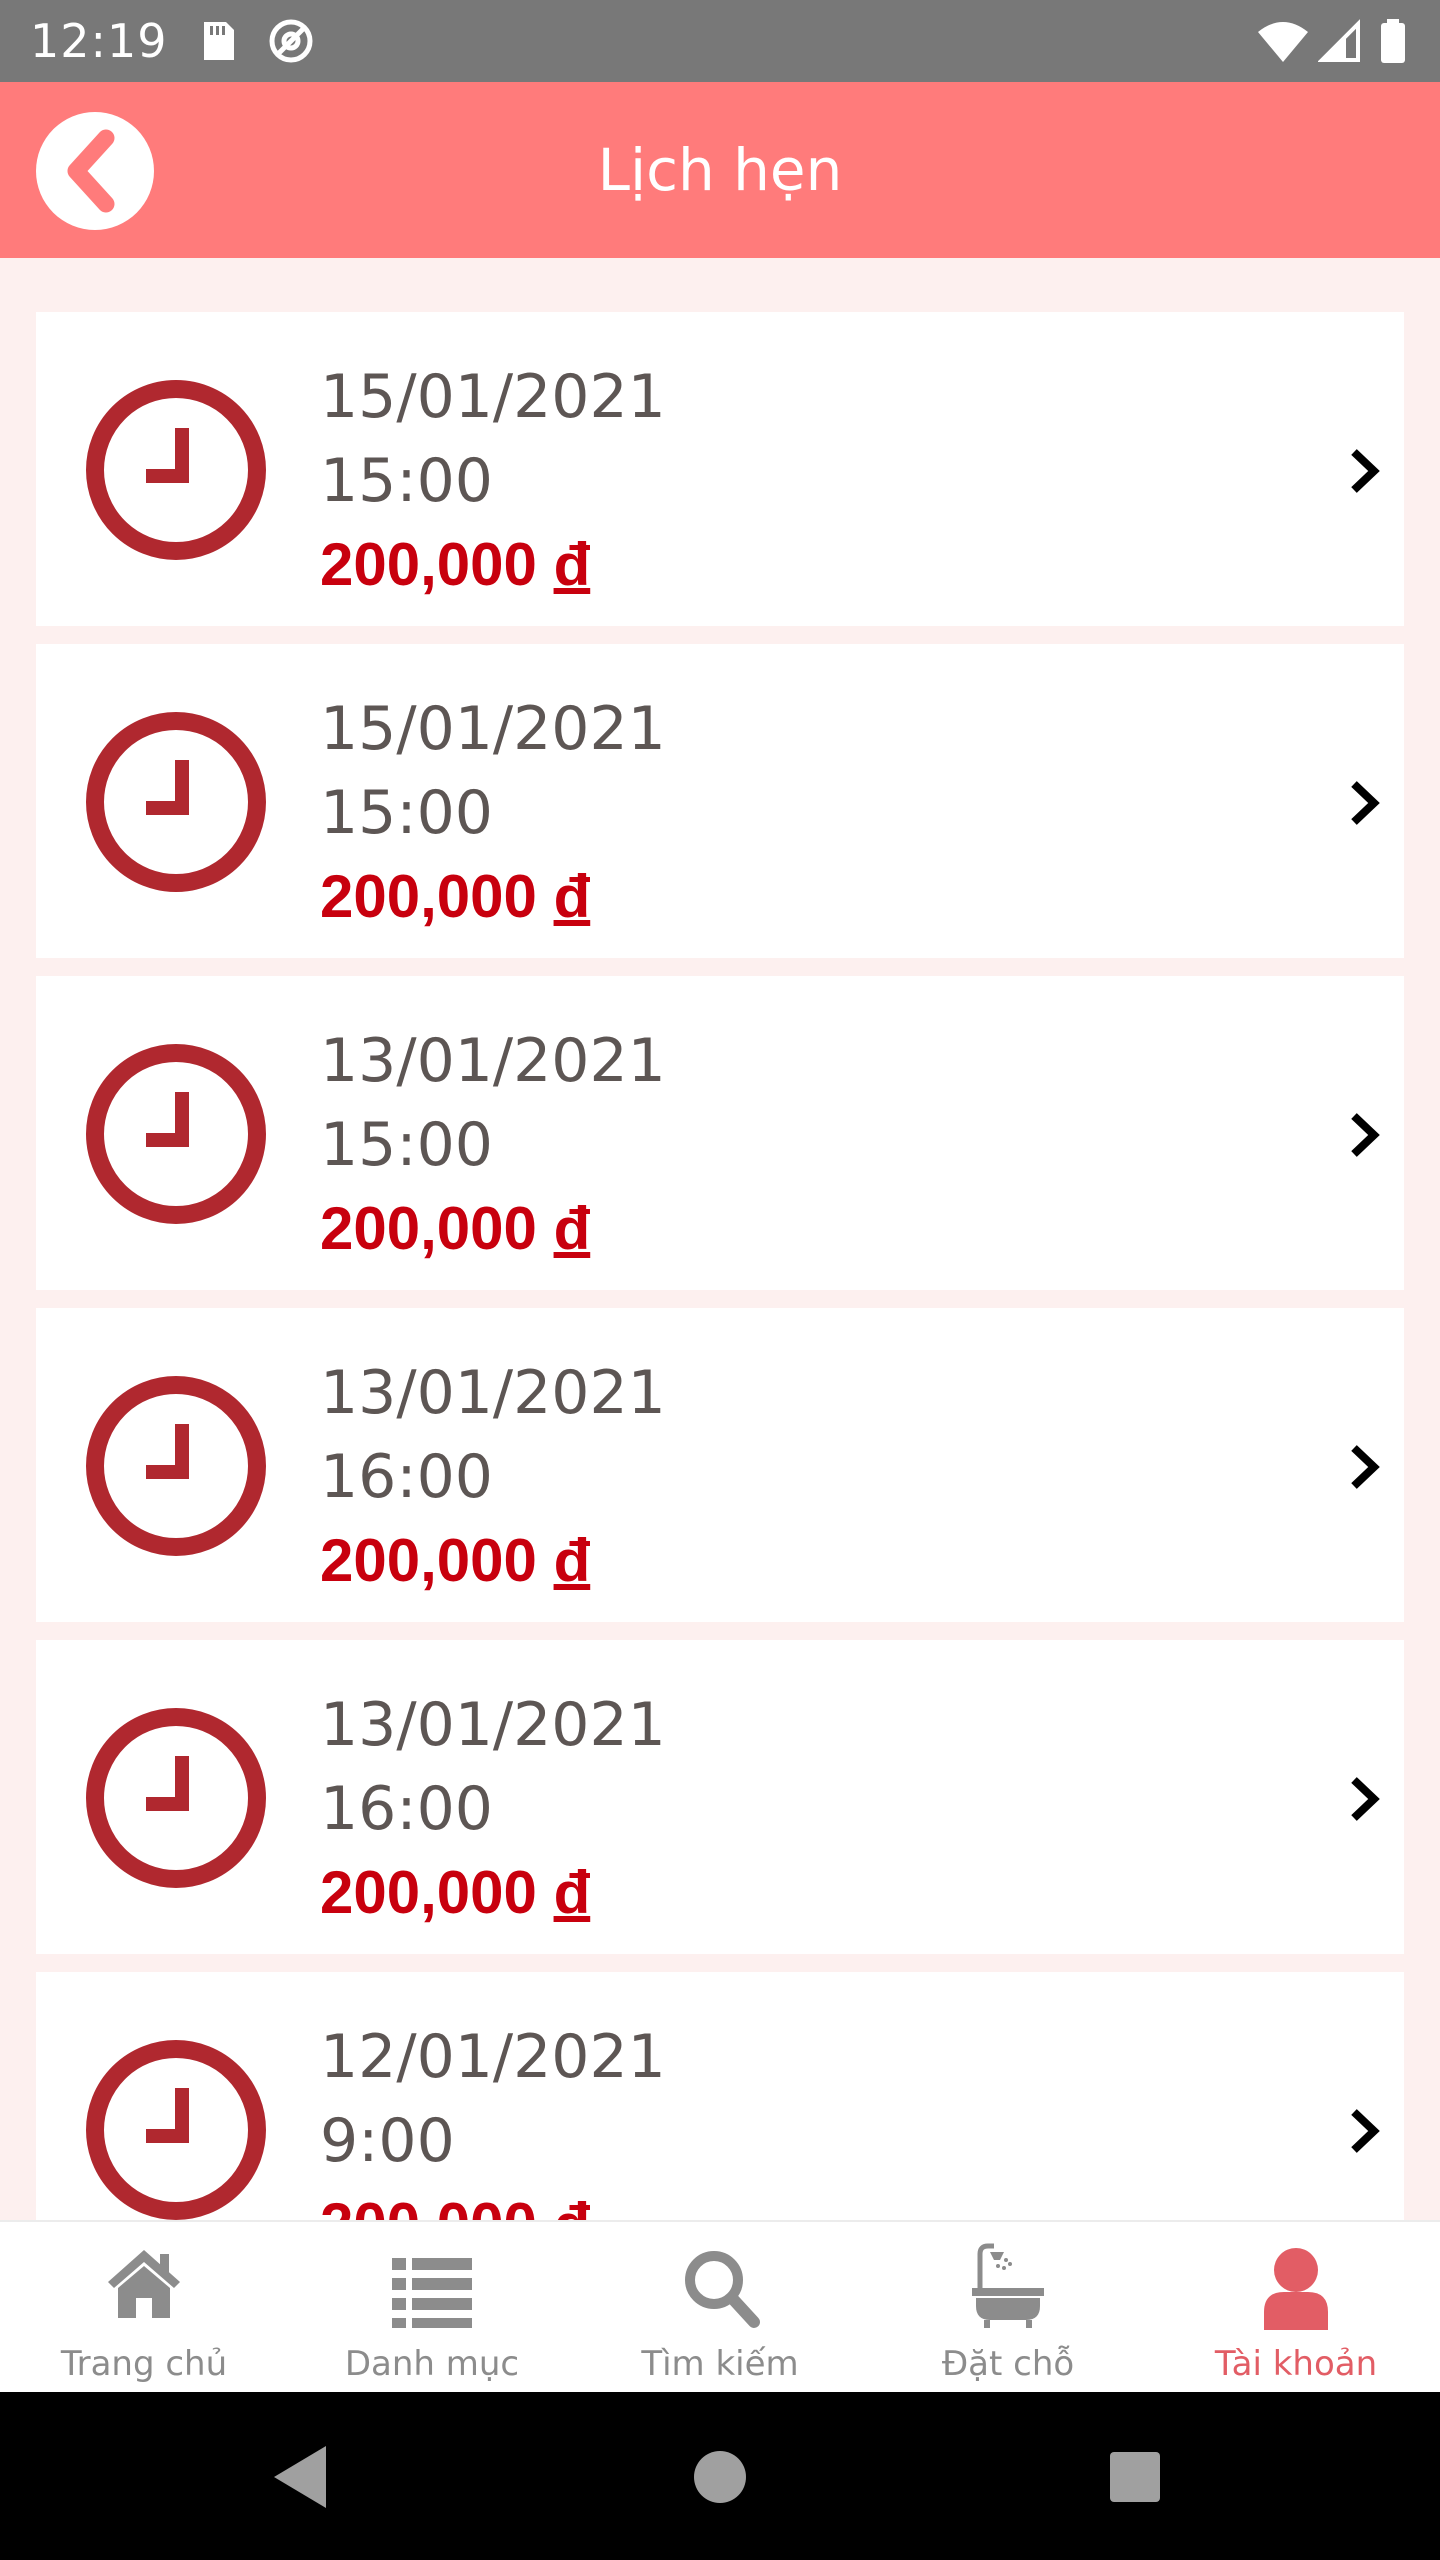  I want to click on nav-label: Đặt chỗ, so click(1008, 2364).